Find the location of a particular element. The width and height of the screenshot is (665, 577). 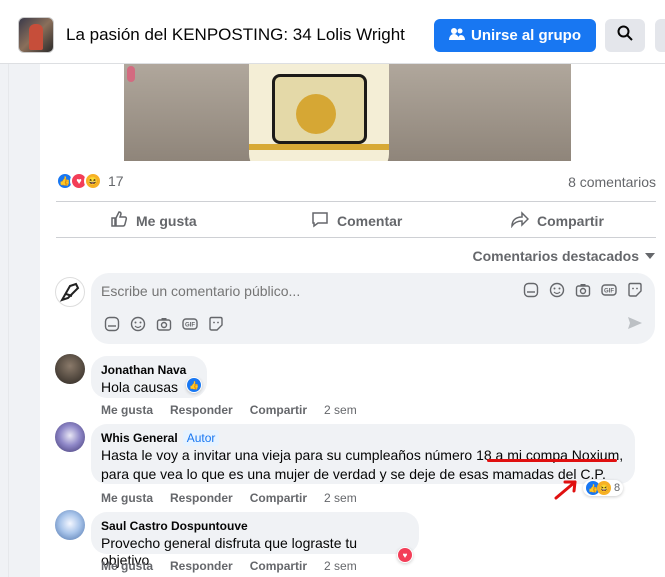

current-user-avatar is located at coordinates (70, 292).